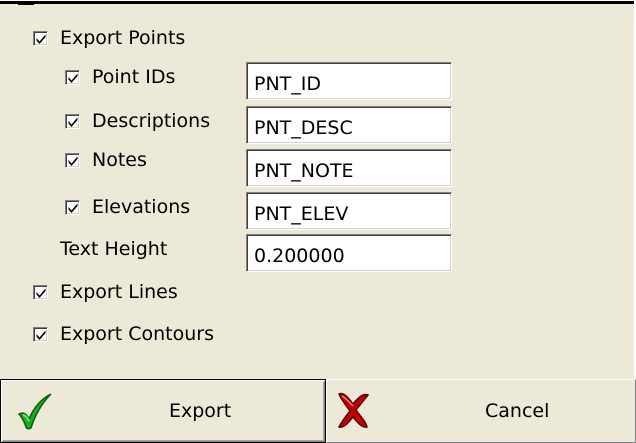 The image size is (636, 443). Describe the element at coordinates (349, 253) in the screenshot. I see `text-height-field` at that location.